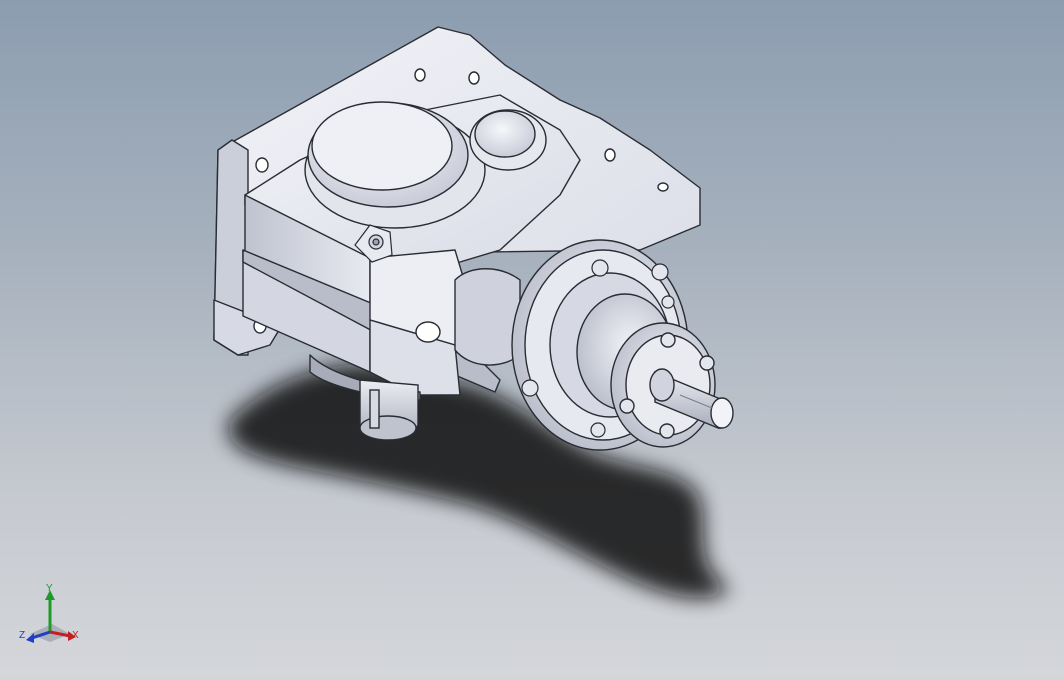  I want to click on output-shaft, so click(389, 410).